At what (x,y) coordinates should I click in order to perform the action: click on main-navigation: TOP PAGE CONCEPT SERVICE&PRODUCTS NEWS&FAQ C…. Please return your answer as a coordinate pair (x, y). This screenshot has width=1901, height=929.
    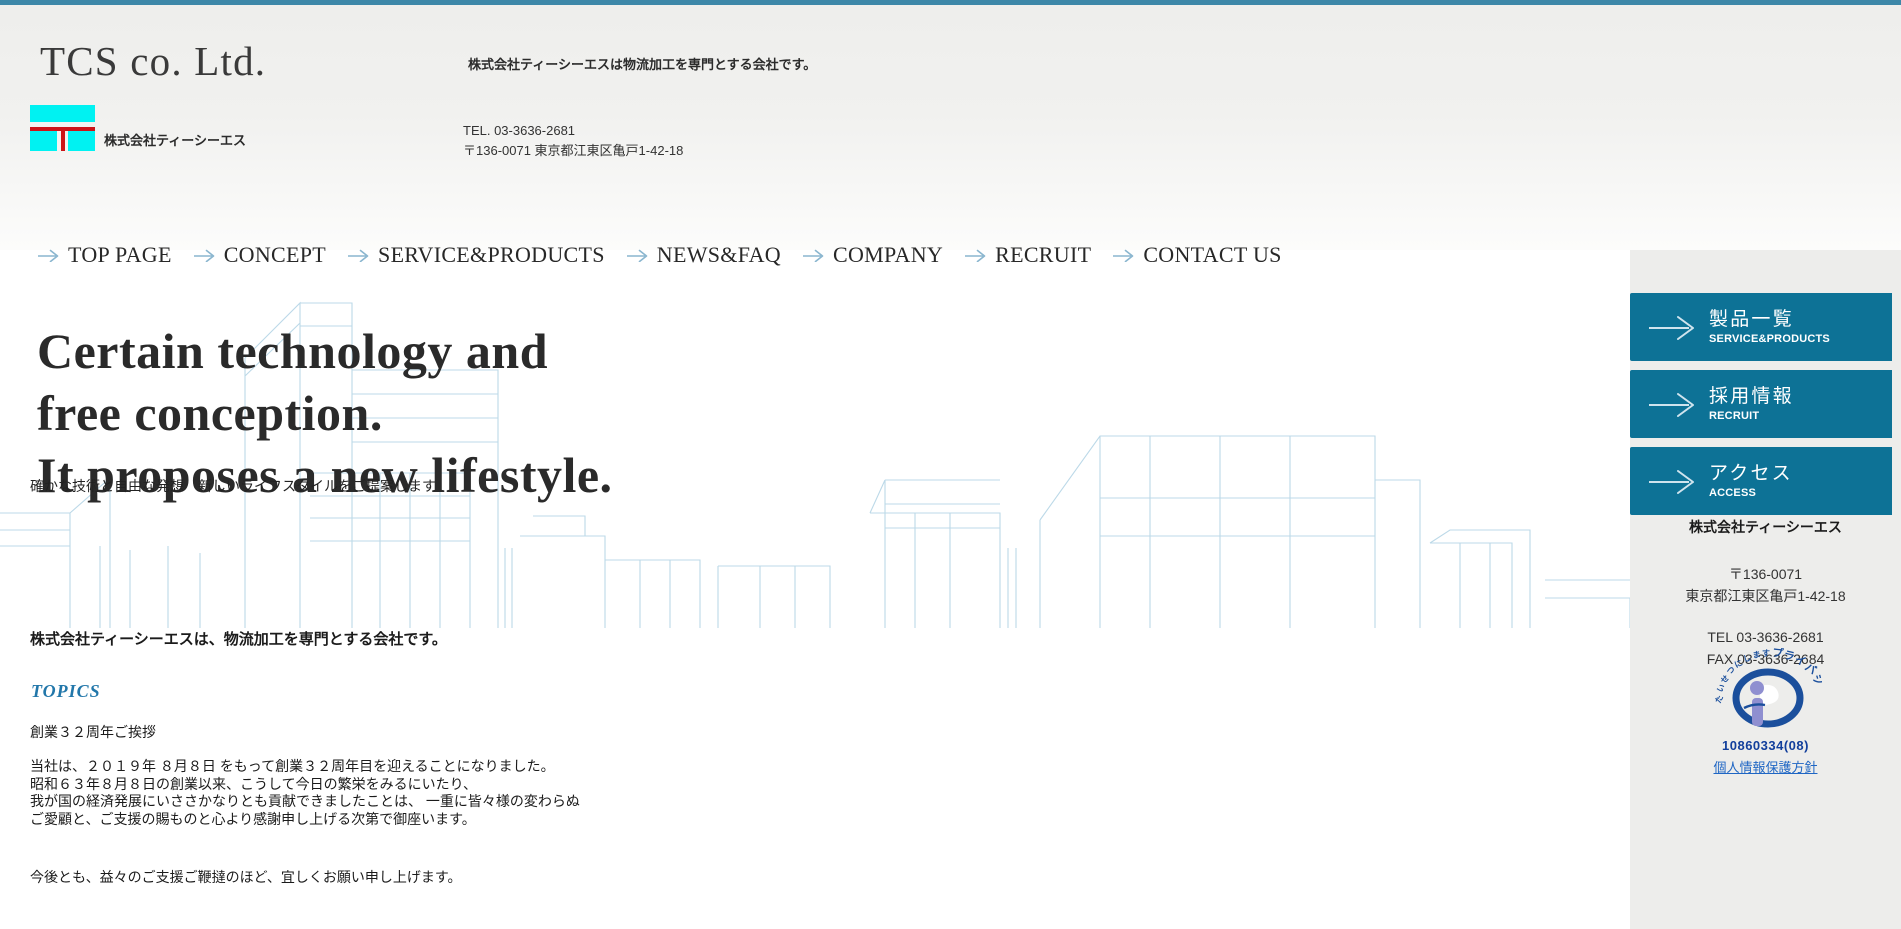
    Looking at the image, I should click on (660, 255).